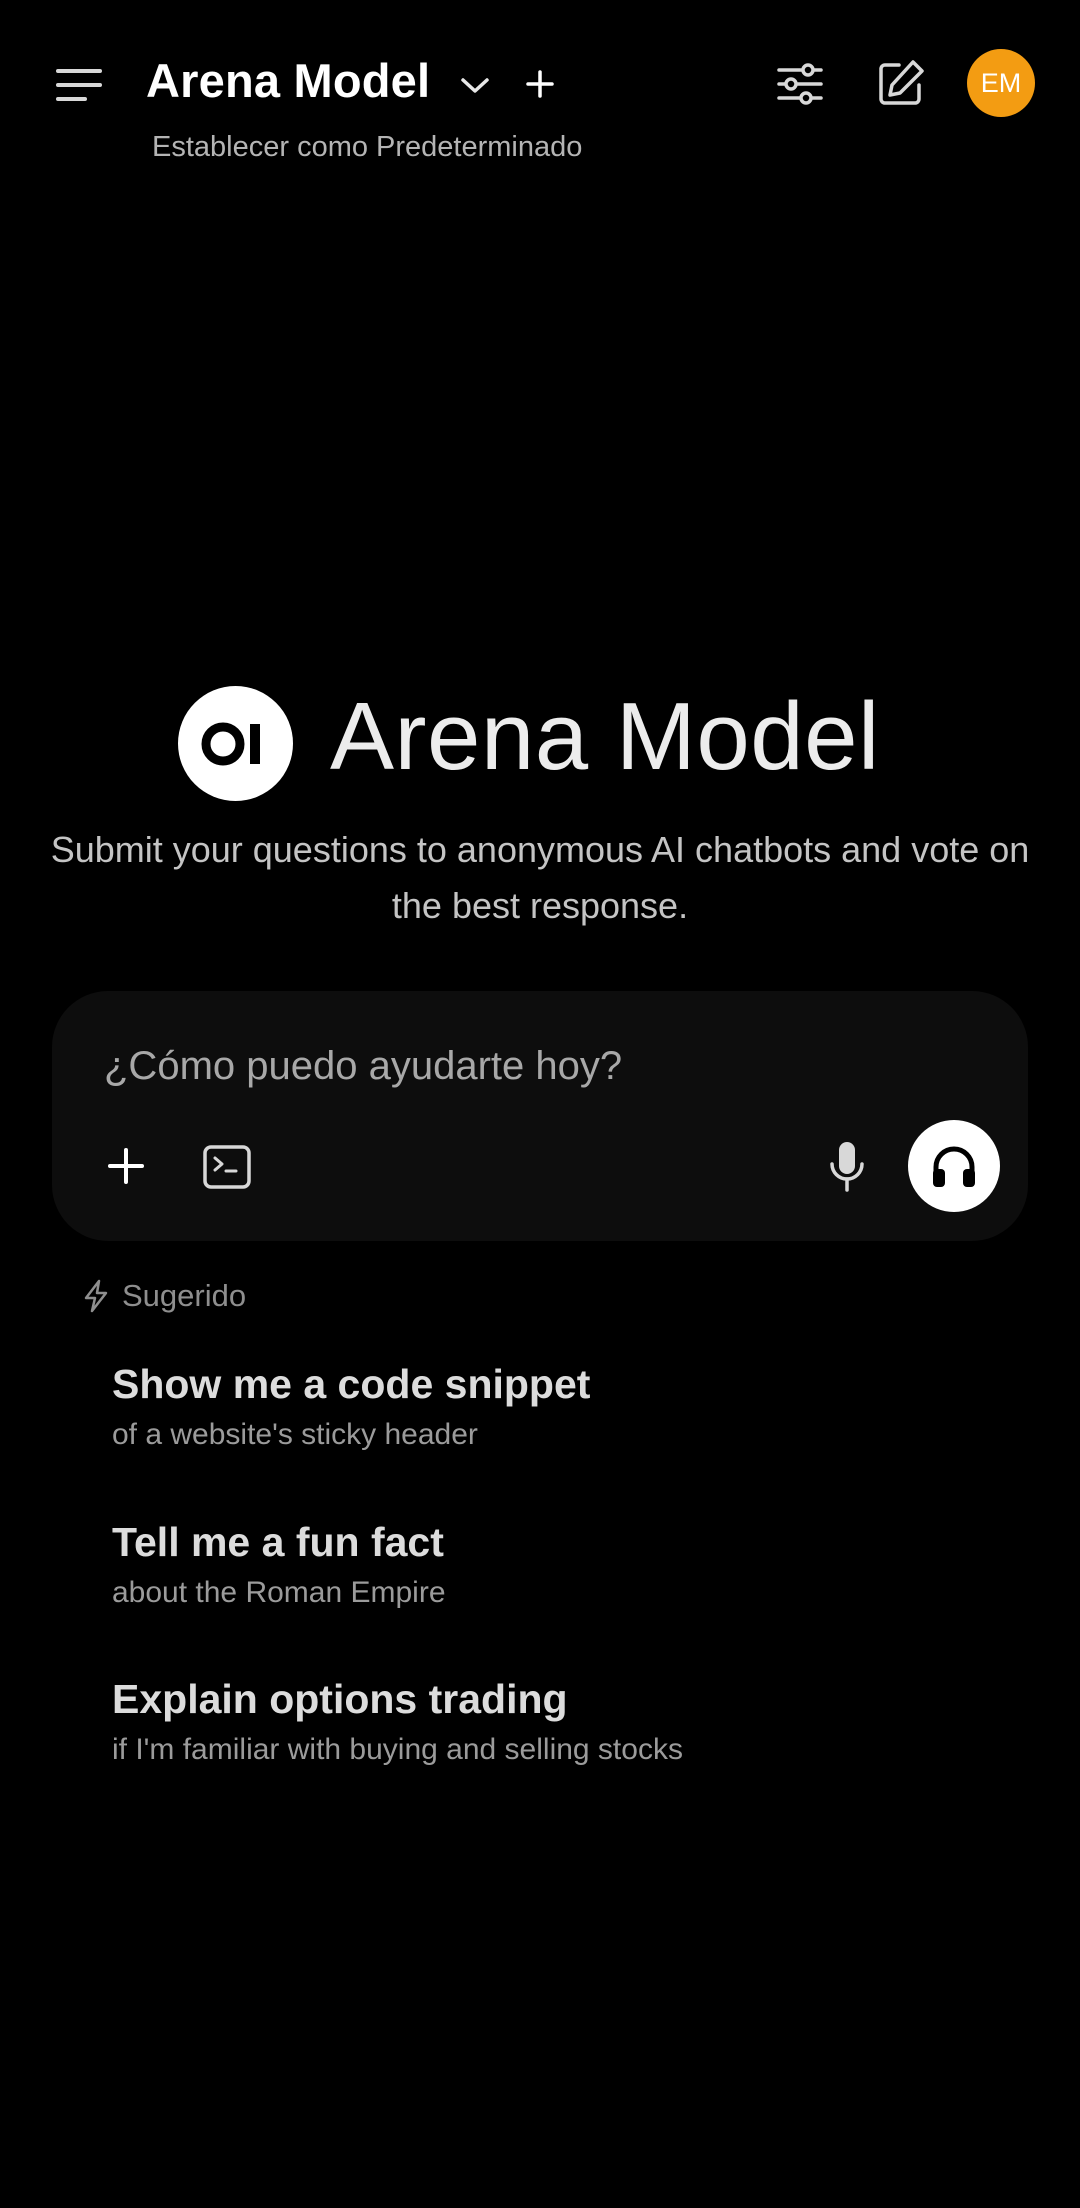 This screenshot has width=1080, height=2208. Describe the element at coordinates (184, 1295) in the screenshot. I see `suggestions-label: Sugerido` at that location.